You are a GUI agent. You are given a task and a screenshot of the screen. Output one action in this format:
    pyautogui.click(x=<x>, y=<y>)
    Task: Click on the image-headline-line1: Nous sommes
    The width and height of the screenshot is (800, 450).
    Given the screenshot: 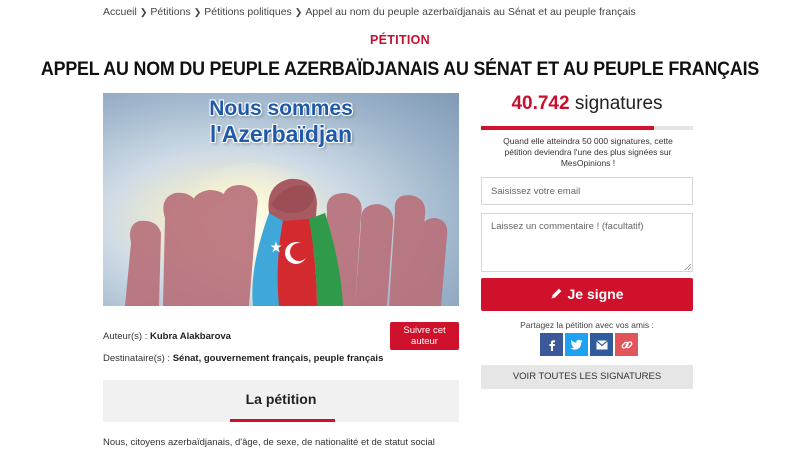 What is the action you would take?
    pyautogui.click(x=281, y=108)
    